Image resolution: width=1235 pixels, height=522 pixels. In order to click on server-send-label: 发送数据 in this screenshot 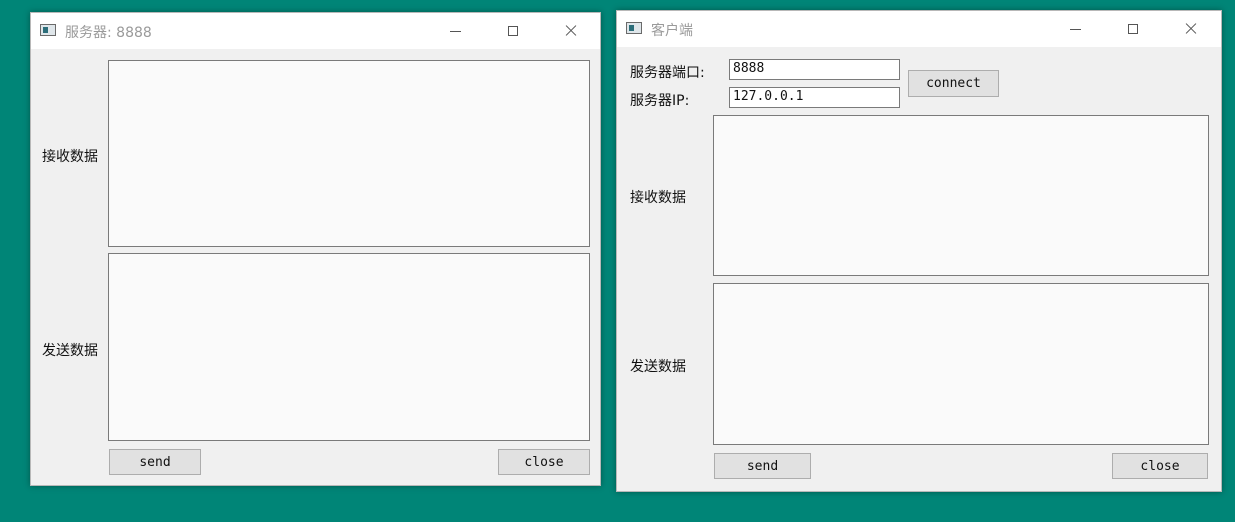, I will do `click(70, 351)`.